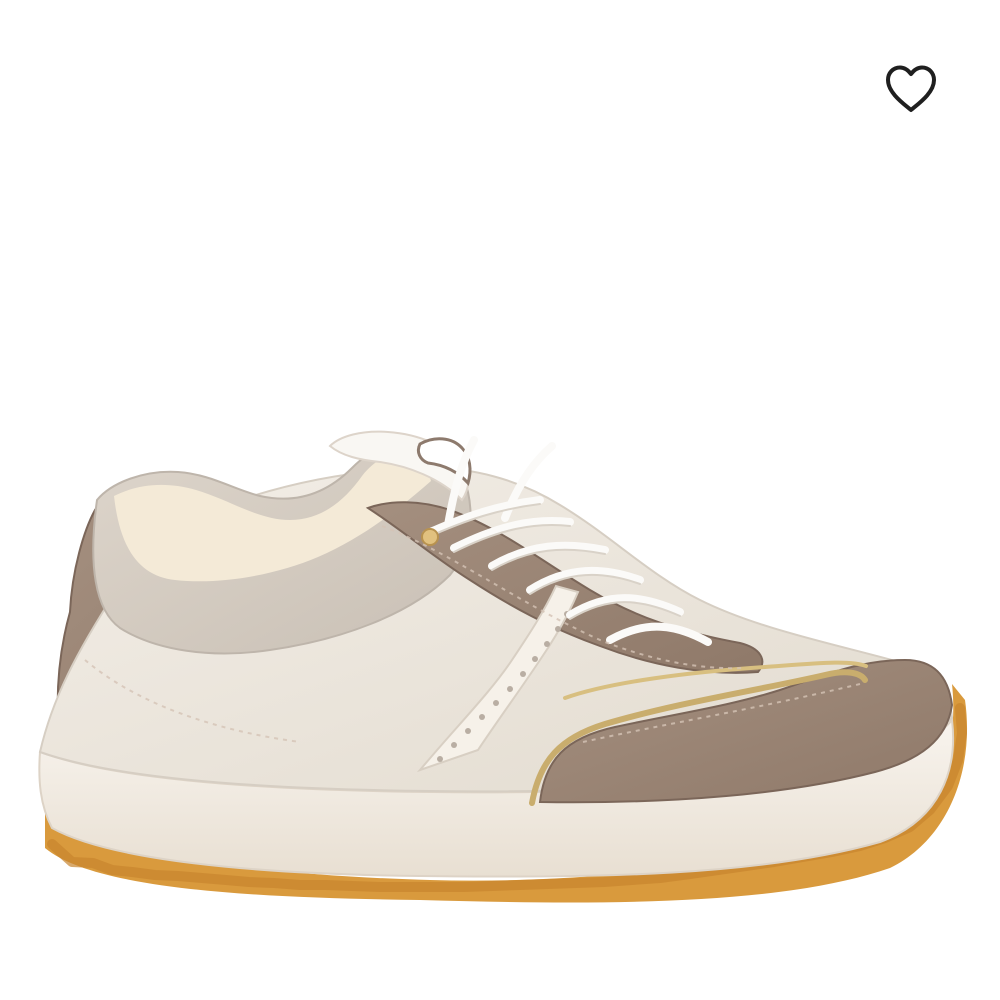 The height and width of the screenshot is (1000, 1000). Describe the element at coordinates (430, 537) in the screenshot. I see `eyelet` at that location.